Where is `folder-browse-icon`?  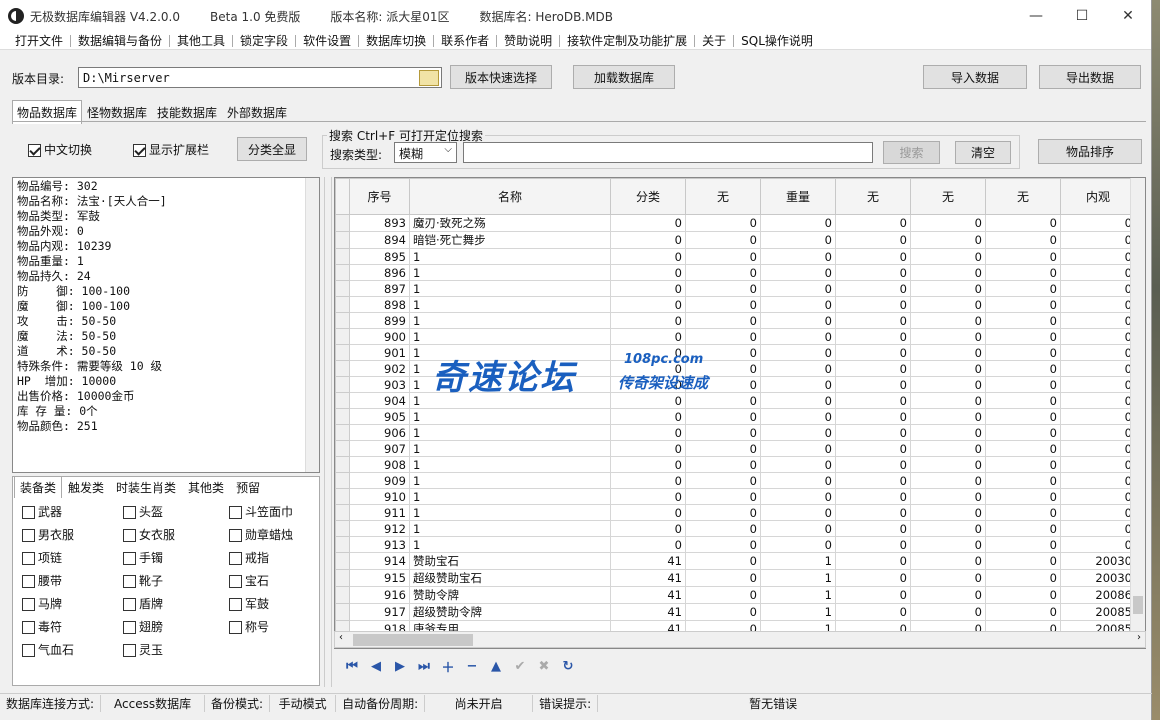
folder-browse-icon is located at coordinates (429, 78).